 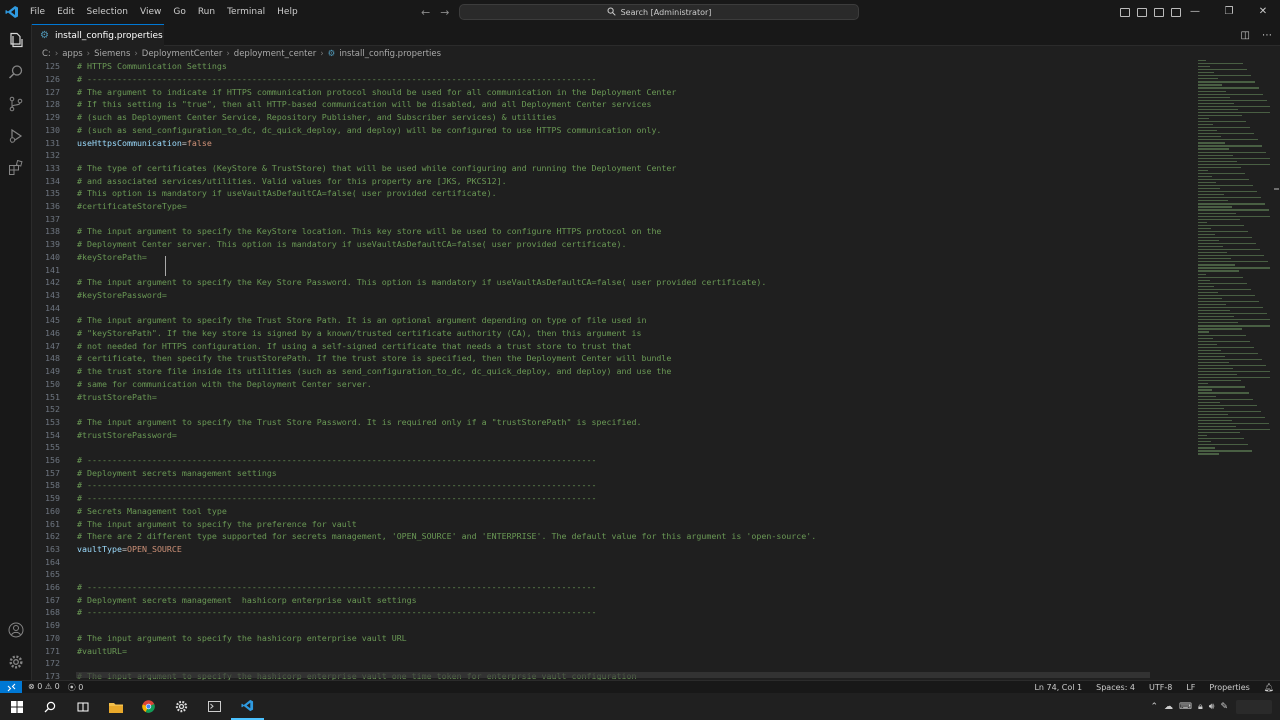 What do you see at coordinates (1142, 12) in the screenshot?
I see `toggle-panel-icon` at bounding box center [1142, 12].